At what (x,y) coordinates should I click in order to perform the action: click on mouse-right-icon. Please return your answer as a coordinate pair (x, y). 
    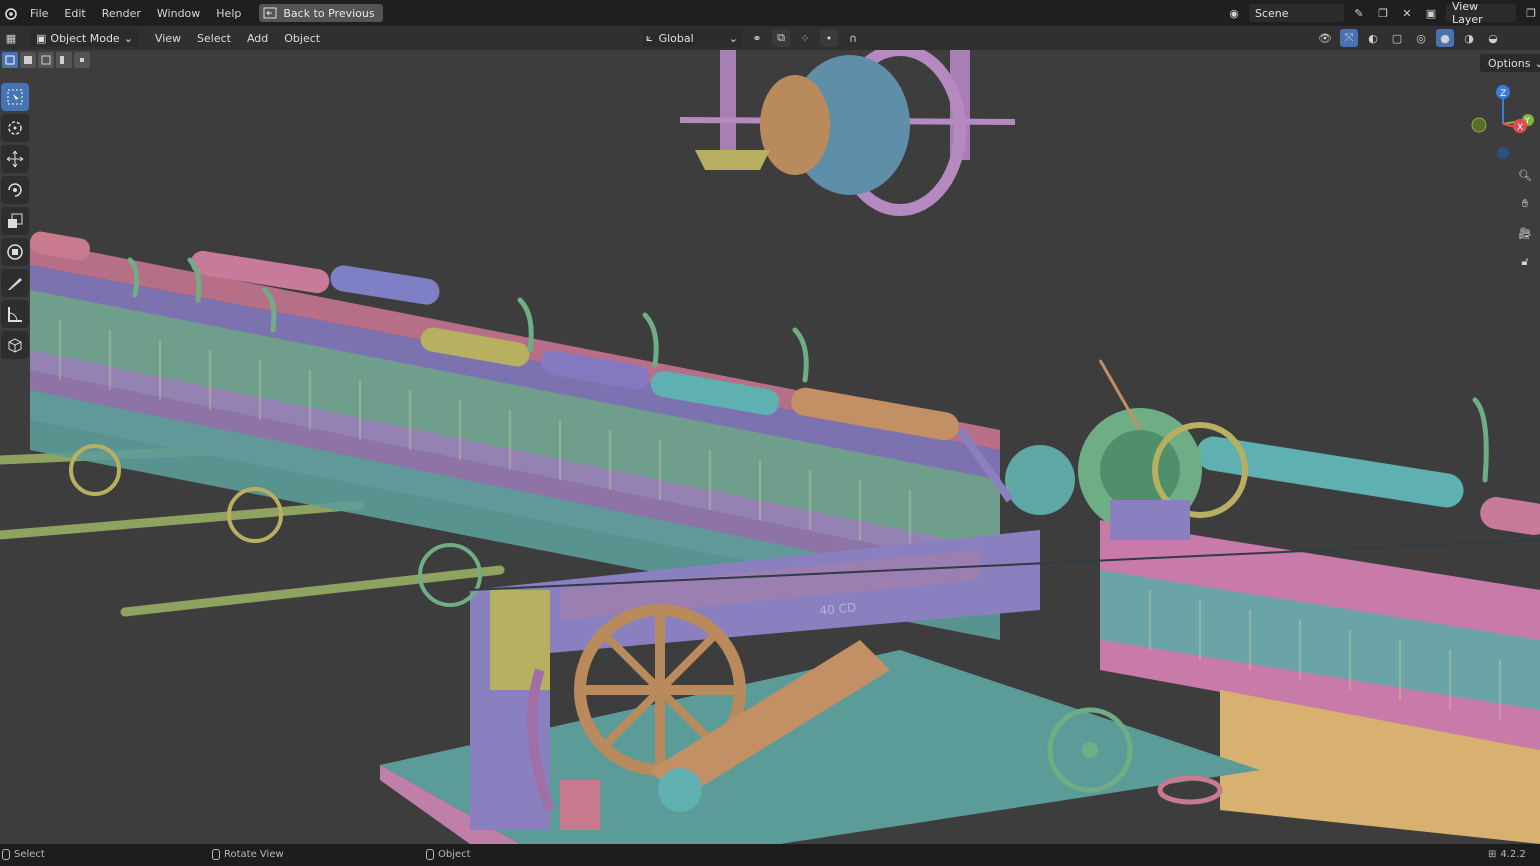
    Looking at the image, I should click on (430, 854).